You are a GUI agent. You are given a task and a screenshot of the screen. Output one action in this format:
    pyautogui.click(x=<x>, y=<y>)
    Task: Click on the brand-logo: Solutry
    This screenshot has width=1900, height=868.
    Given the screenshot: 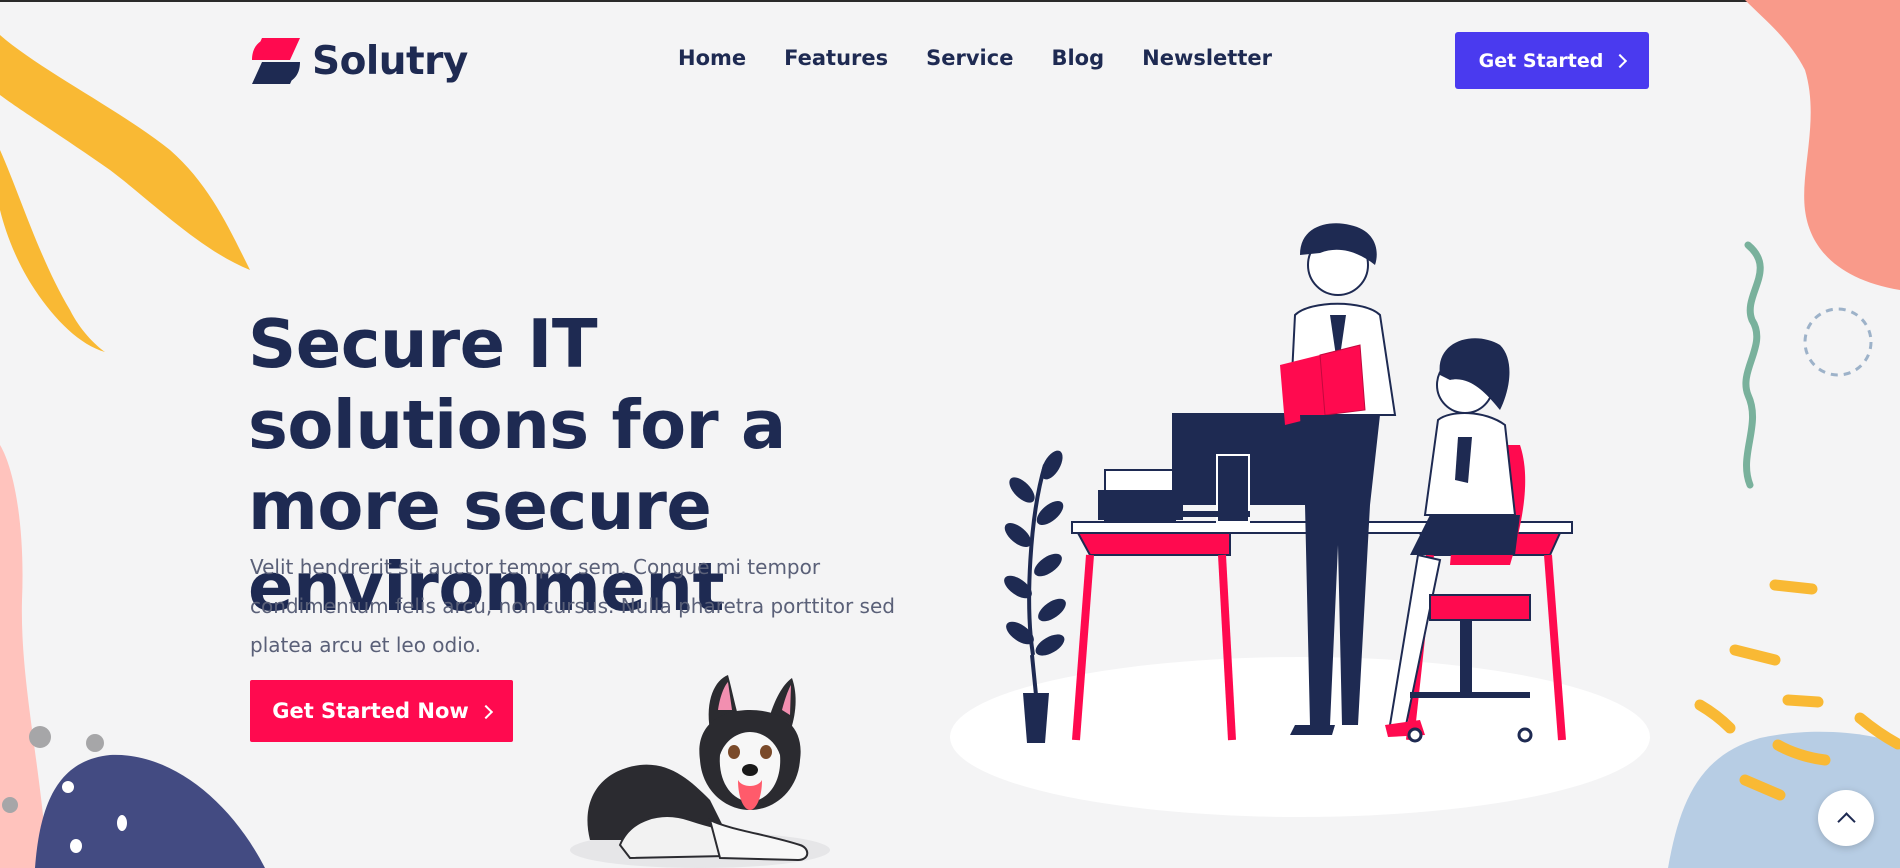 What is the action you would take?
    pyautogui.click(x=359, y=61)
    